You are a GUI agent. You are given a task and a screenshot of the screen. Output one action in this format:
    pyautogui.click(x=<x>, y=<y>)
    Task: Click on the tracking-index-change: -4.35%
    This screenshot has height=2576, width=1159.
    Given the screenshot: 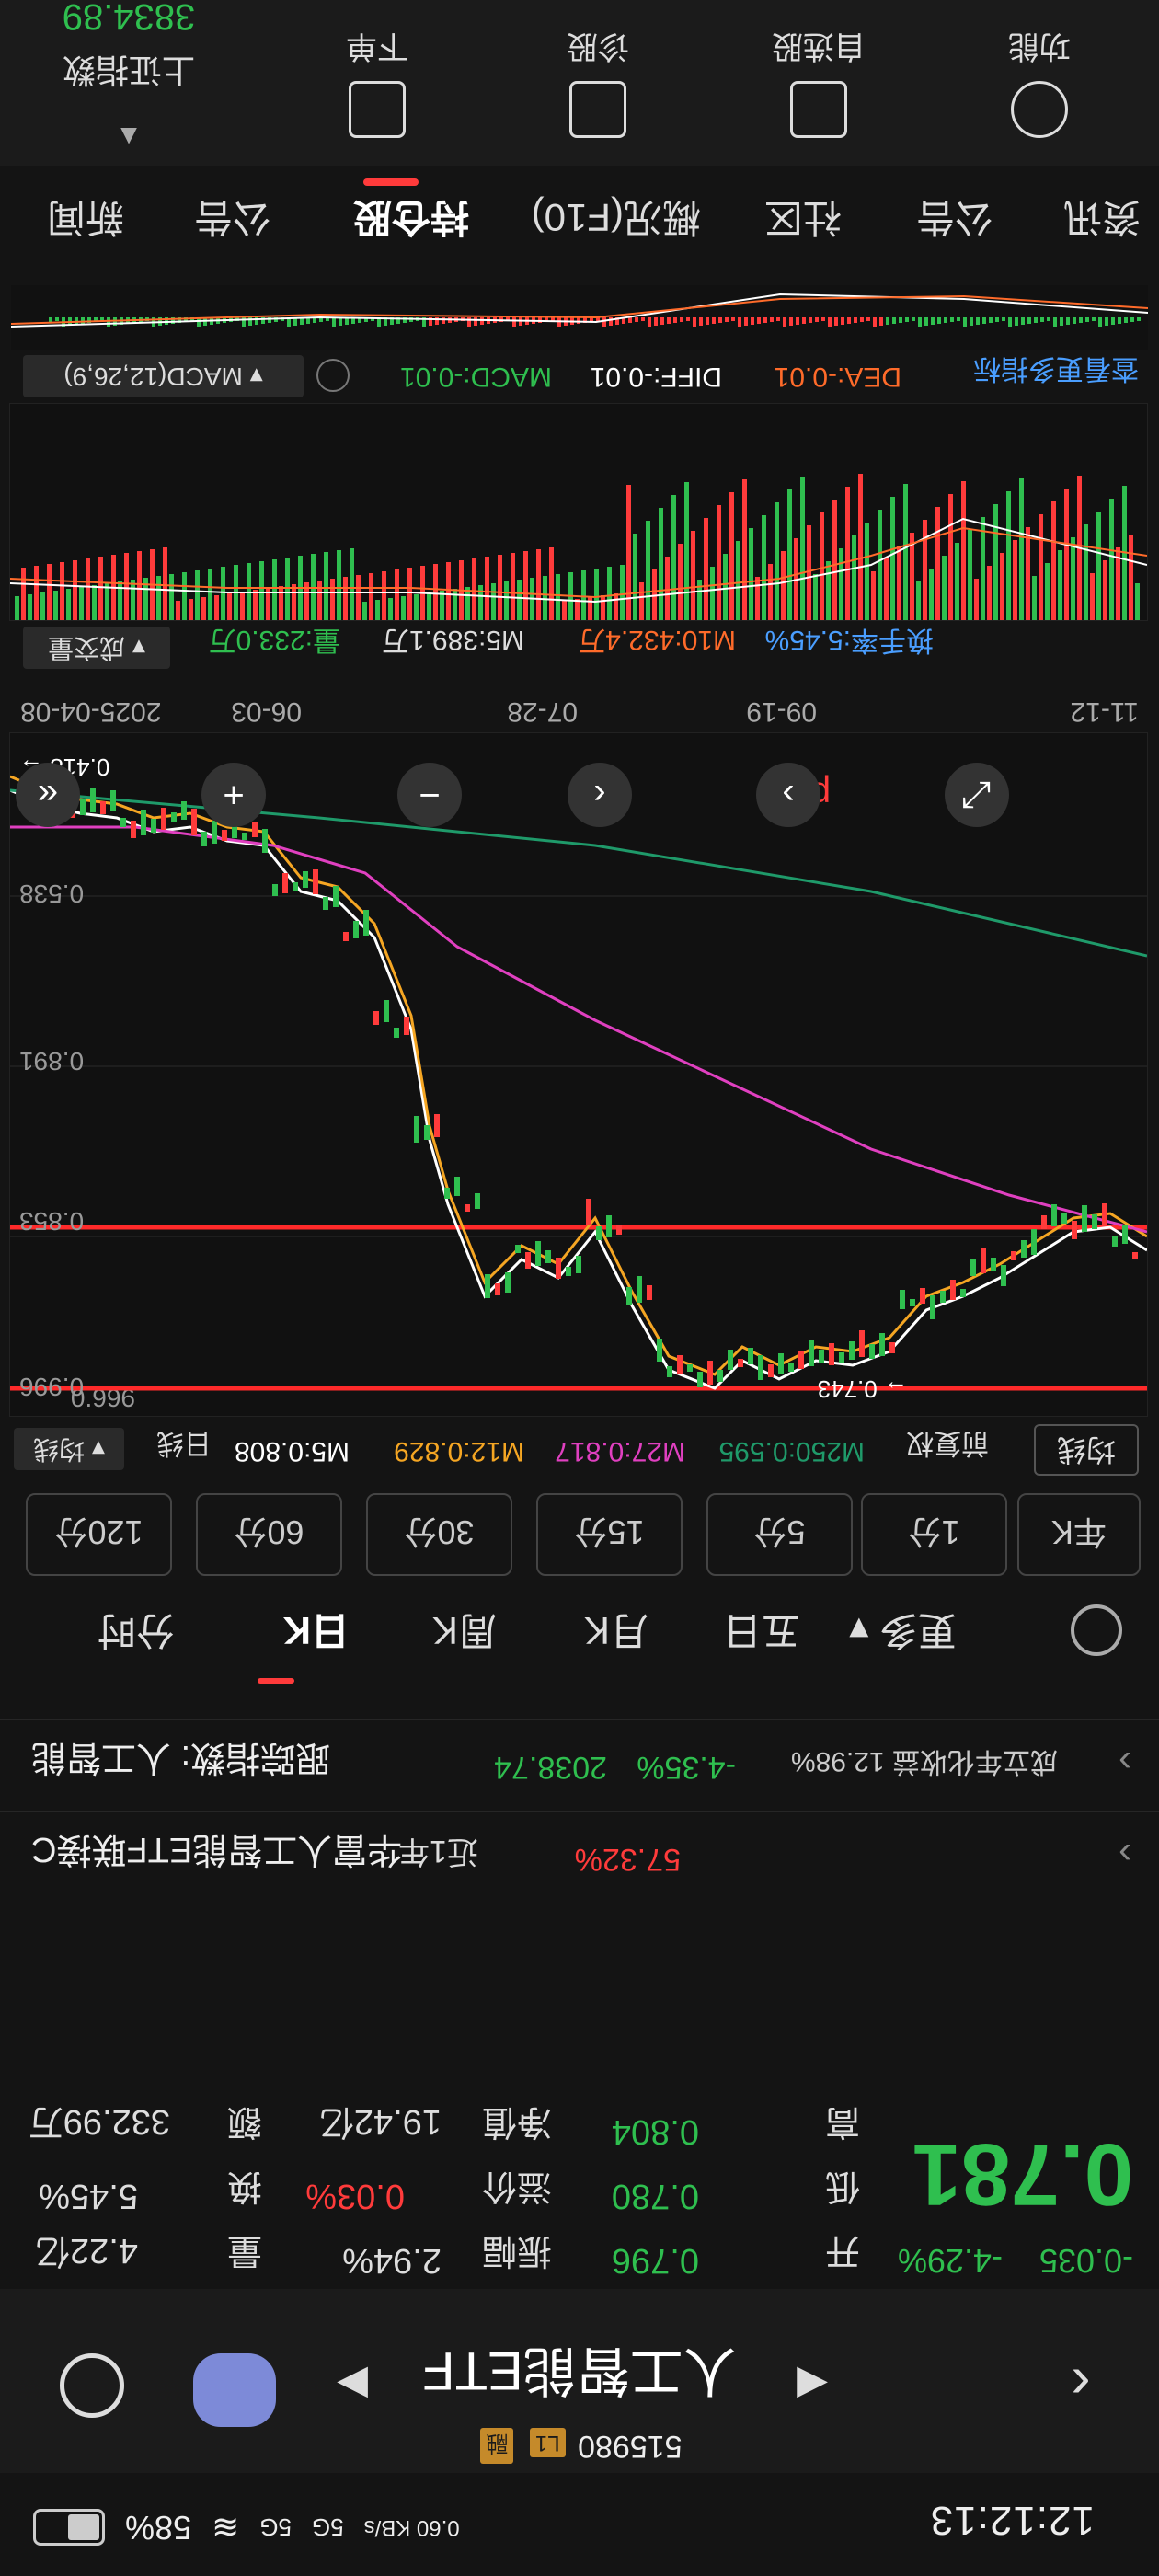 What is the action you would take?
    pyautogui.click(x=686, y=1767)
    